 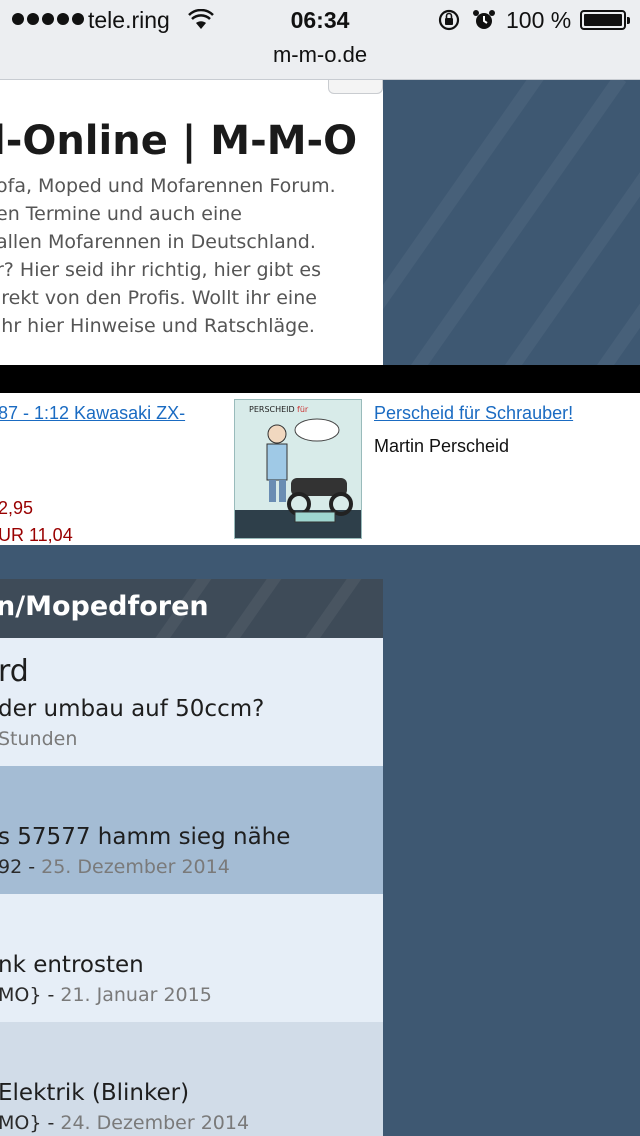 What do you see at coordinates (132, 709) in the screenshot?
I see `thread-title: der umbau auf 50ccm?` at bounding box center [132, 709].